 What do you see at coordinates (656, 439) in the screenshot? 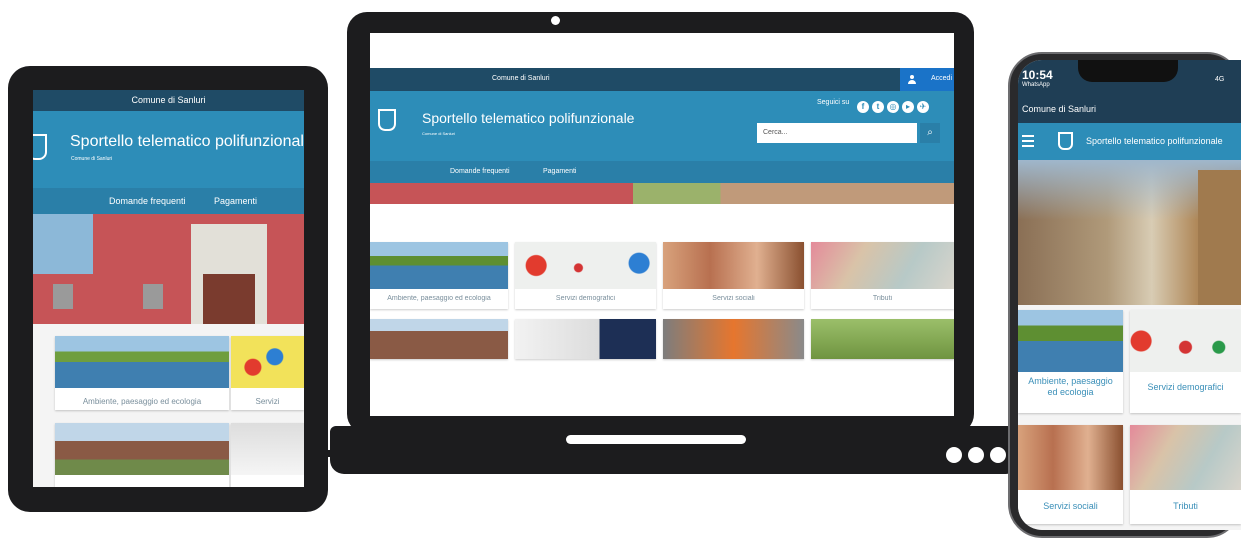
I see `laptop-trackpad-slot` at bounding box center [656, 439].